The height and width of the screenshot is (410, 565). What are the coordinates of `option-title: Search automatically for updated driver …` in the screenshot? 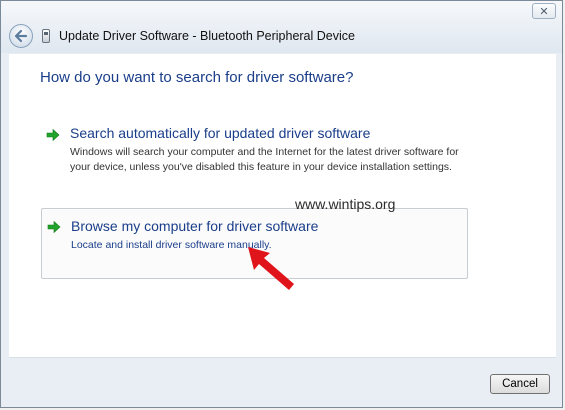 It's located at (220, 133).